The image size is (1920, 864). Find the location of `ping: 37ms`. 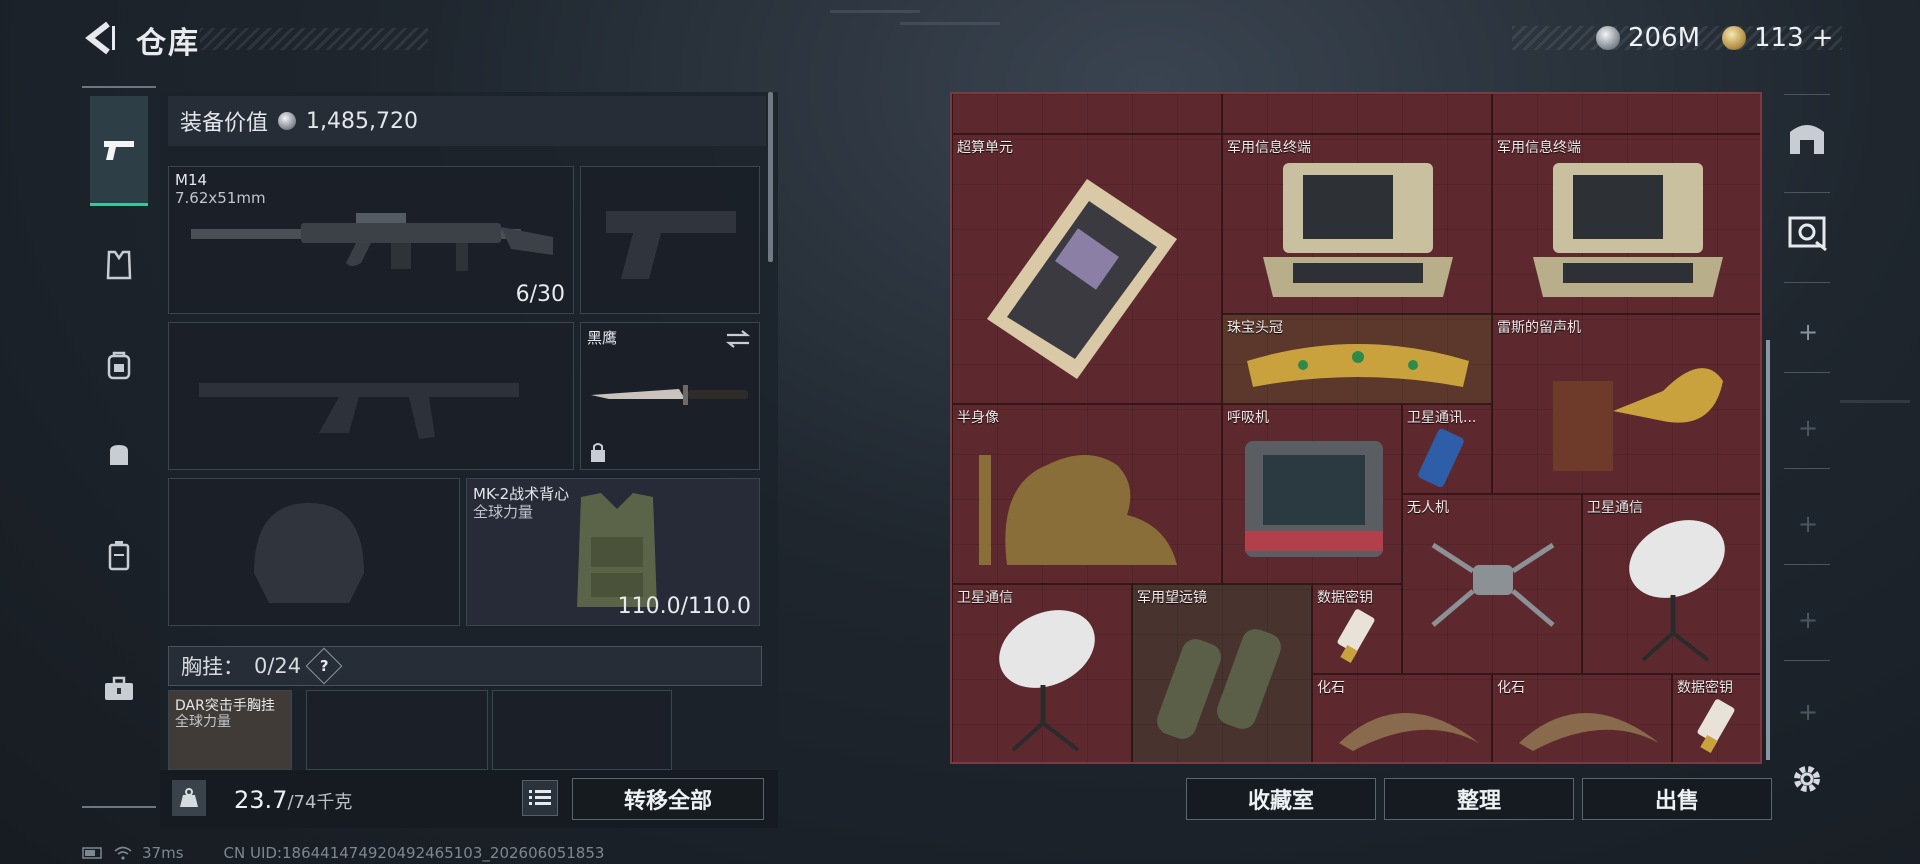

ping: 37ms is located at coordinates (163, 853).